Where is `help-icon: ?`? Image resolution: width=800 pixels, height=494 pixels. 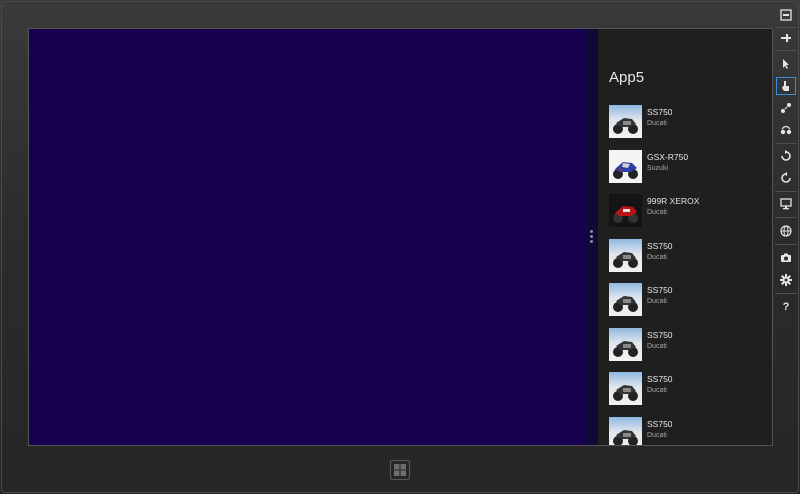
help-icon: ? is located at coordinates (786, 307).